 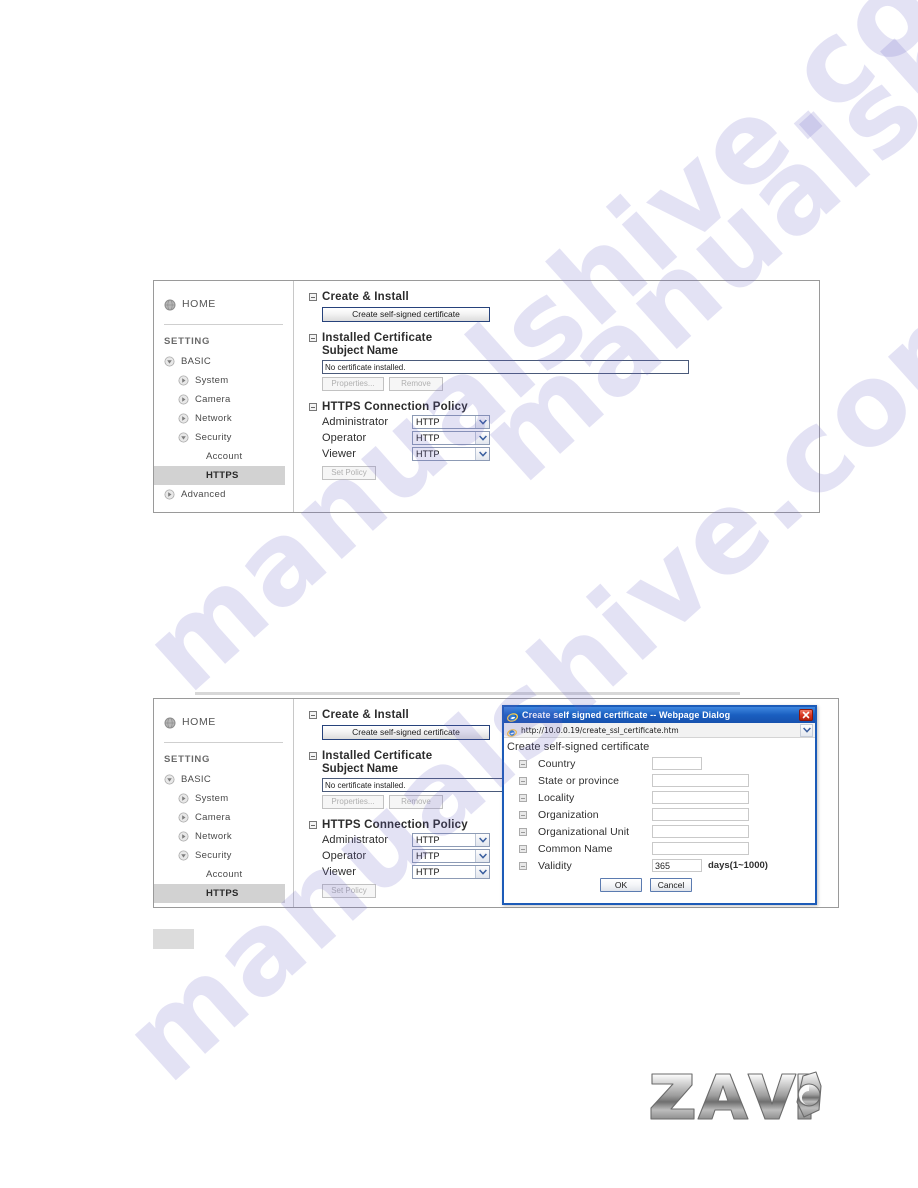 I want to click on field-label: State or province, so click(x=579, y=780).